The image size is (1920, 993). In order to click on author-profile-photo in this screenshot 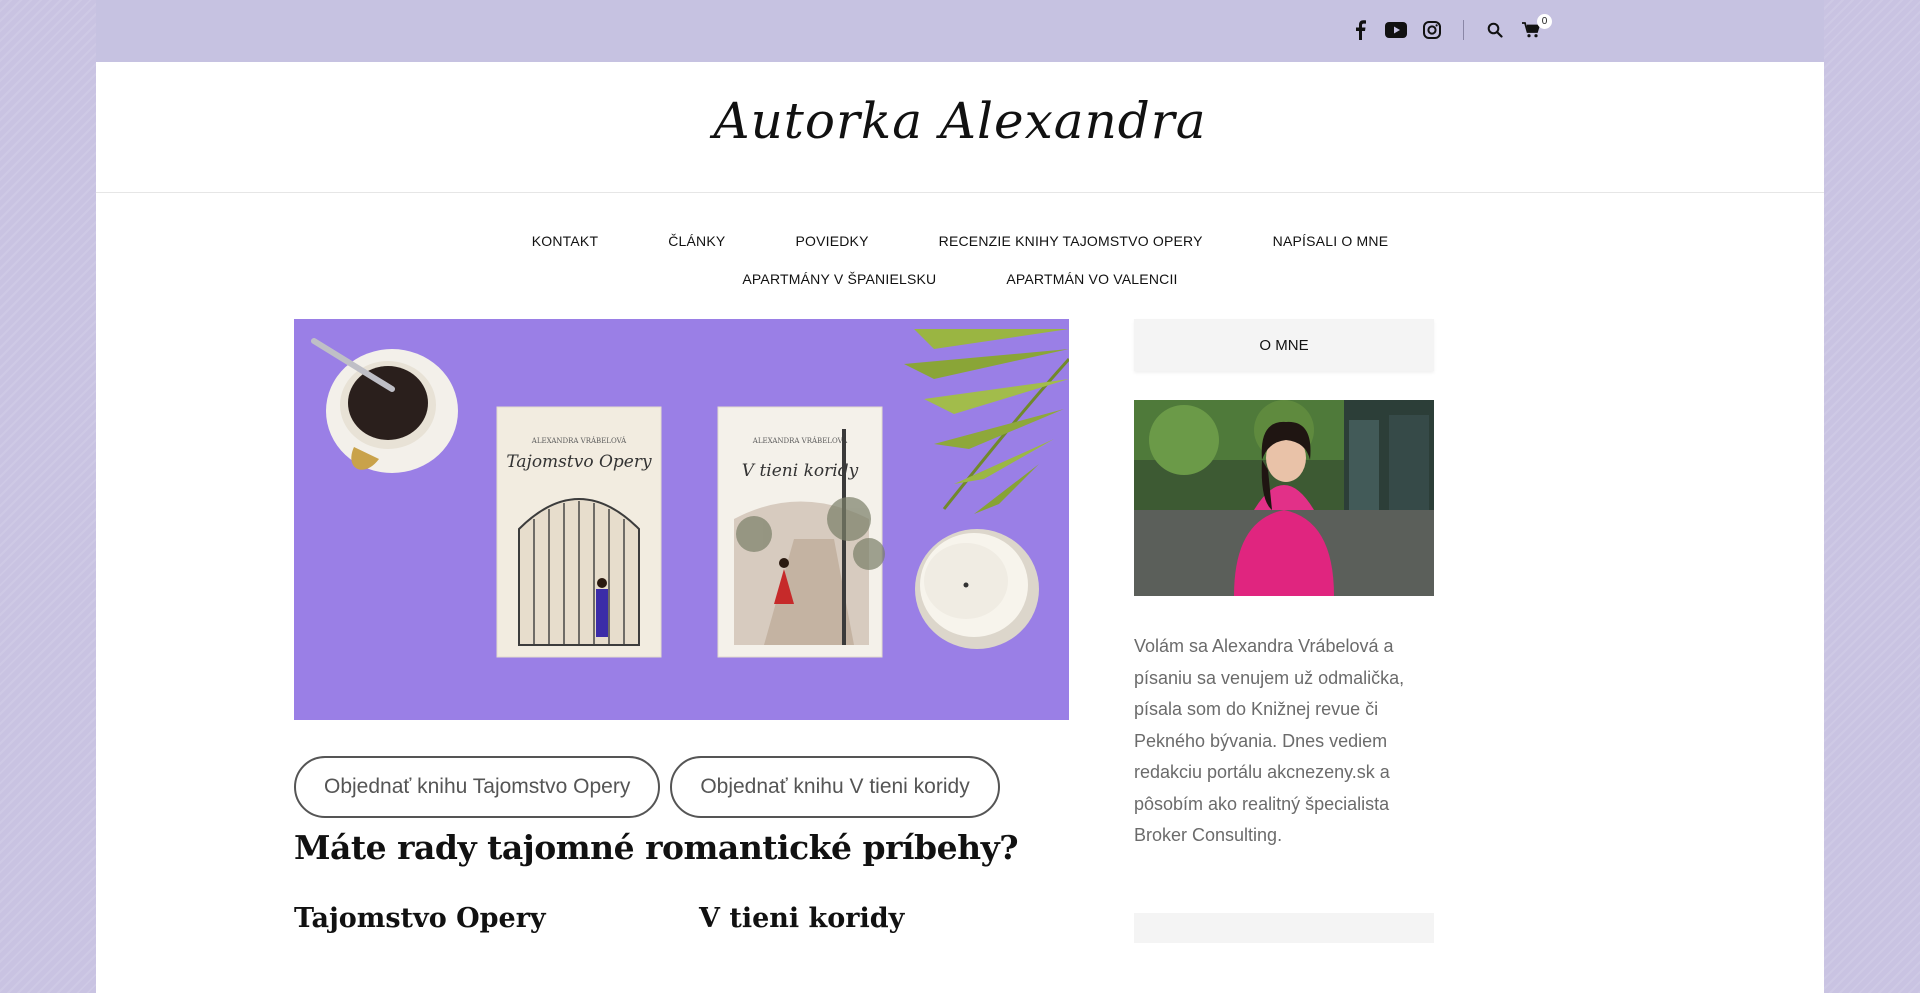, I will do `click(1284, 498)`.